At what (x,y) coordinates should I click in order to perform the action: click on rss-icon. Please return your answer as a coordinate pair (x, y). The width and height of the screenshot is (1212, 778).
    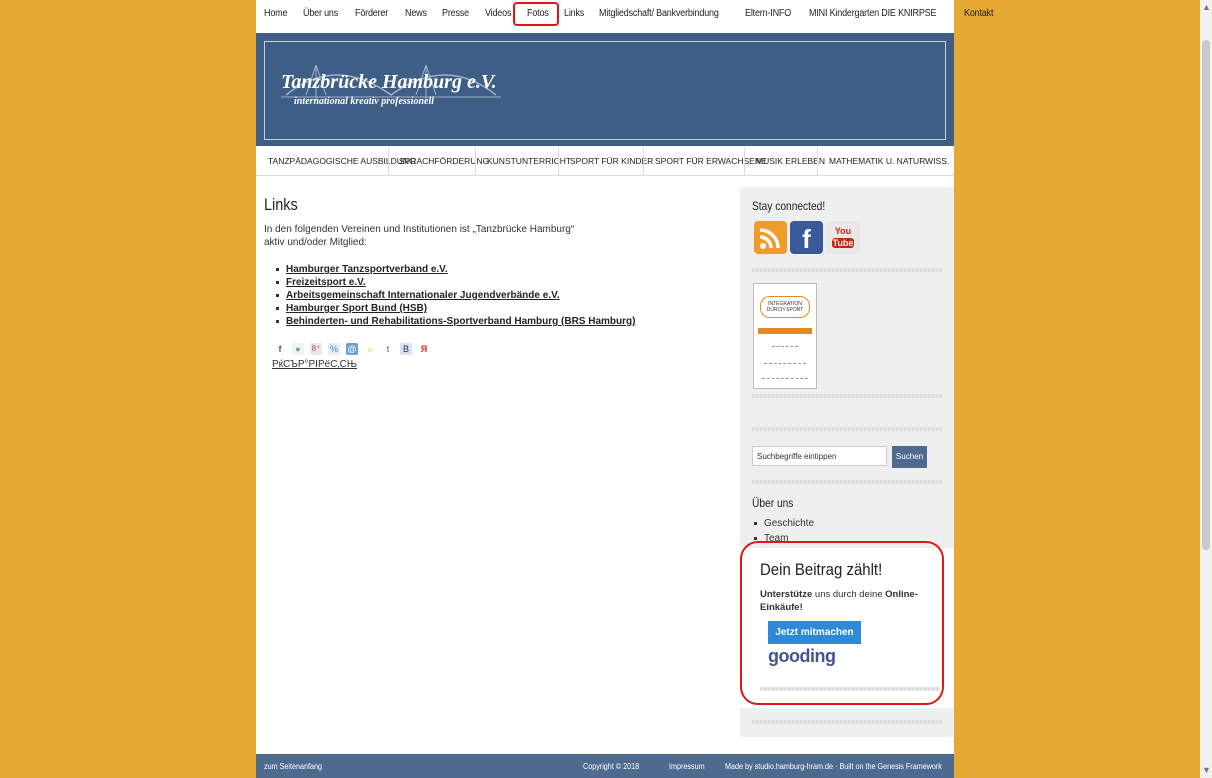
    Looking at the image, I should click on (770, 237).